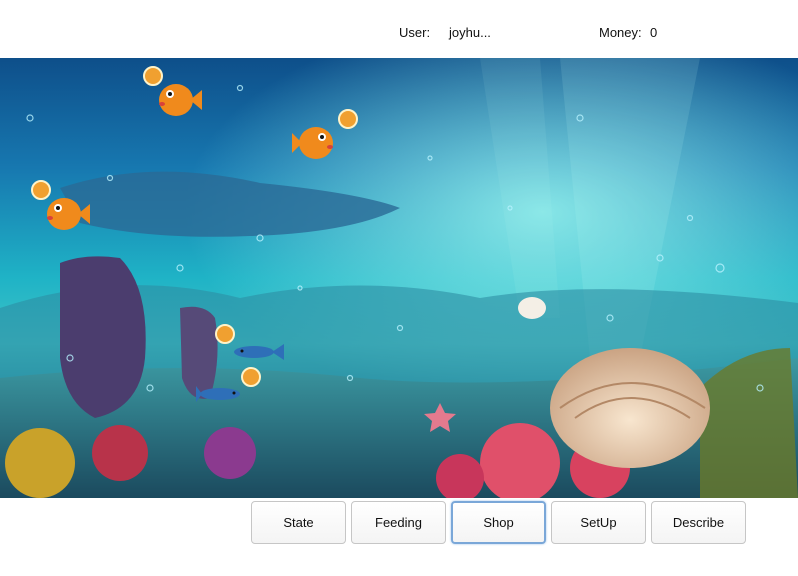 This screenshot has width=798, height=576. I want to click on shop-button: Shop, so click(498, 522).